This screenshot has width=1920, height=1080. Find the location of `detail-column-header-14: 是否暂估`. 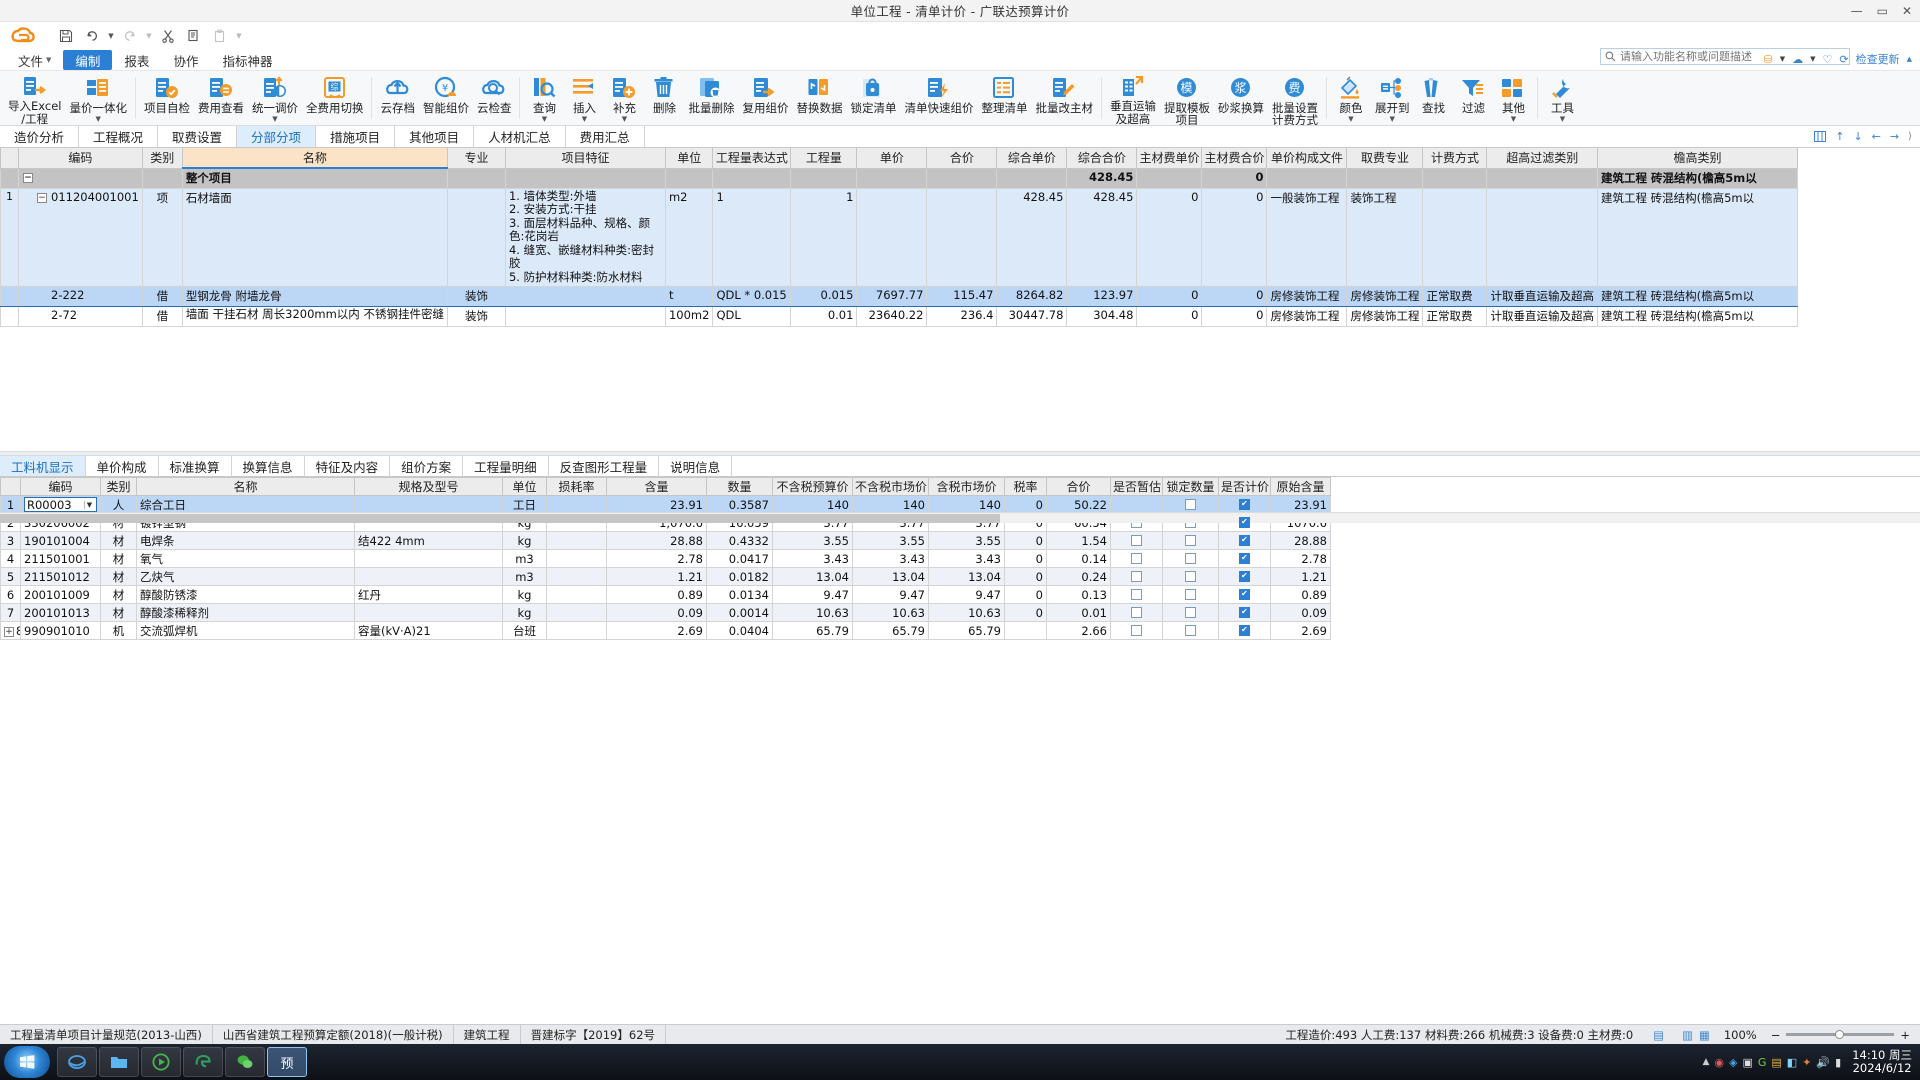

detail-column-header-14: 是否暂估 is located at coordinates (1136, 486).